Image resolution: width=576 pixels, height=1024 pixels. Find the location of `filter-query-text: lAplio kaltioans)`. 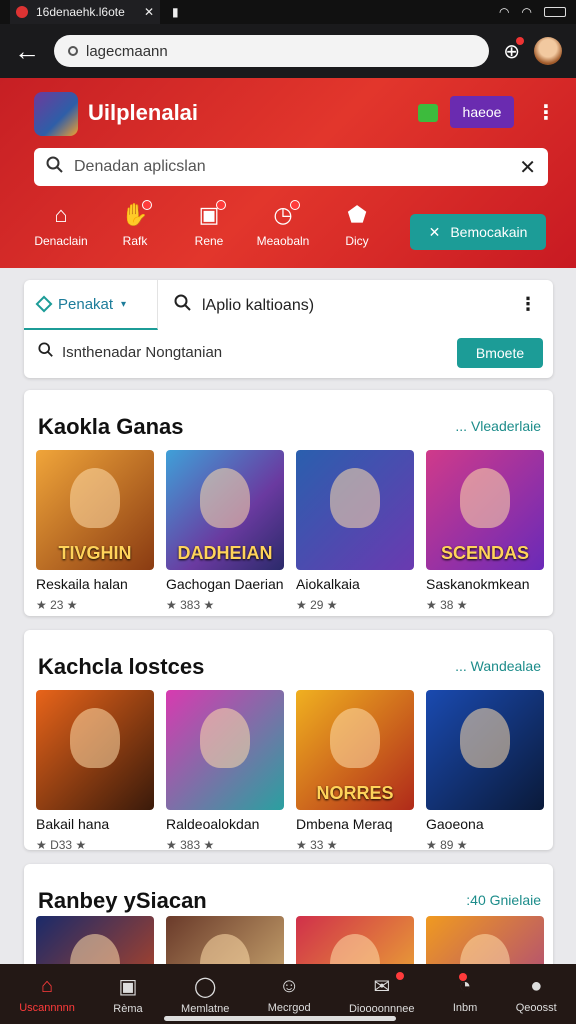

filter-query-text: lAplio kaltioans) is located at coordinates (258, 305).